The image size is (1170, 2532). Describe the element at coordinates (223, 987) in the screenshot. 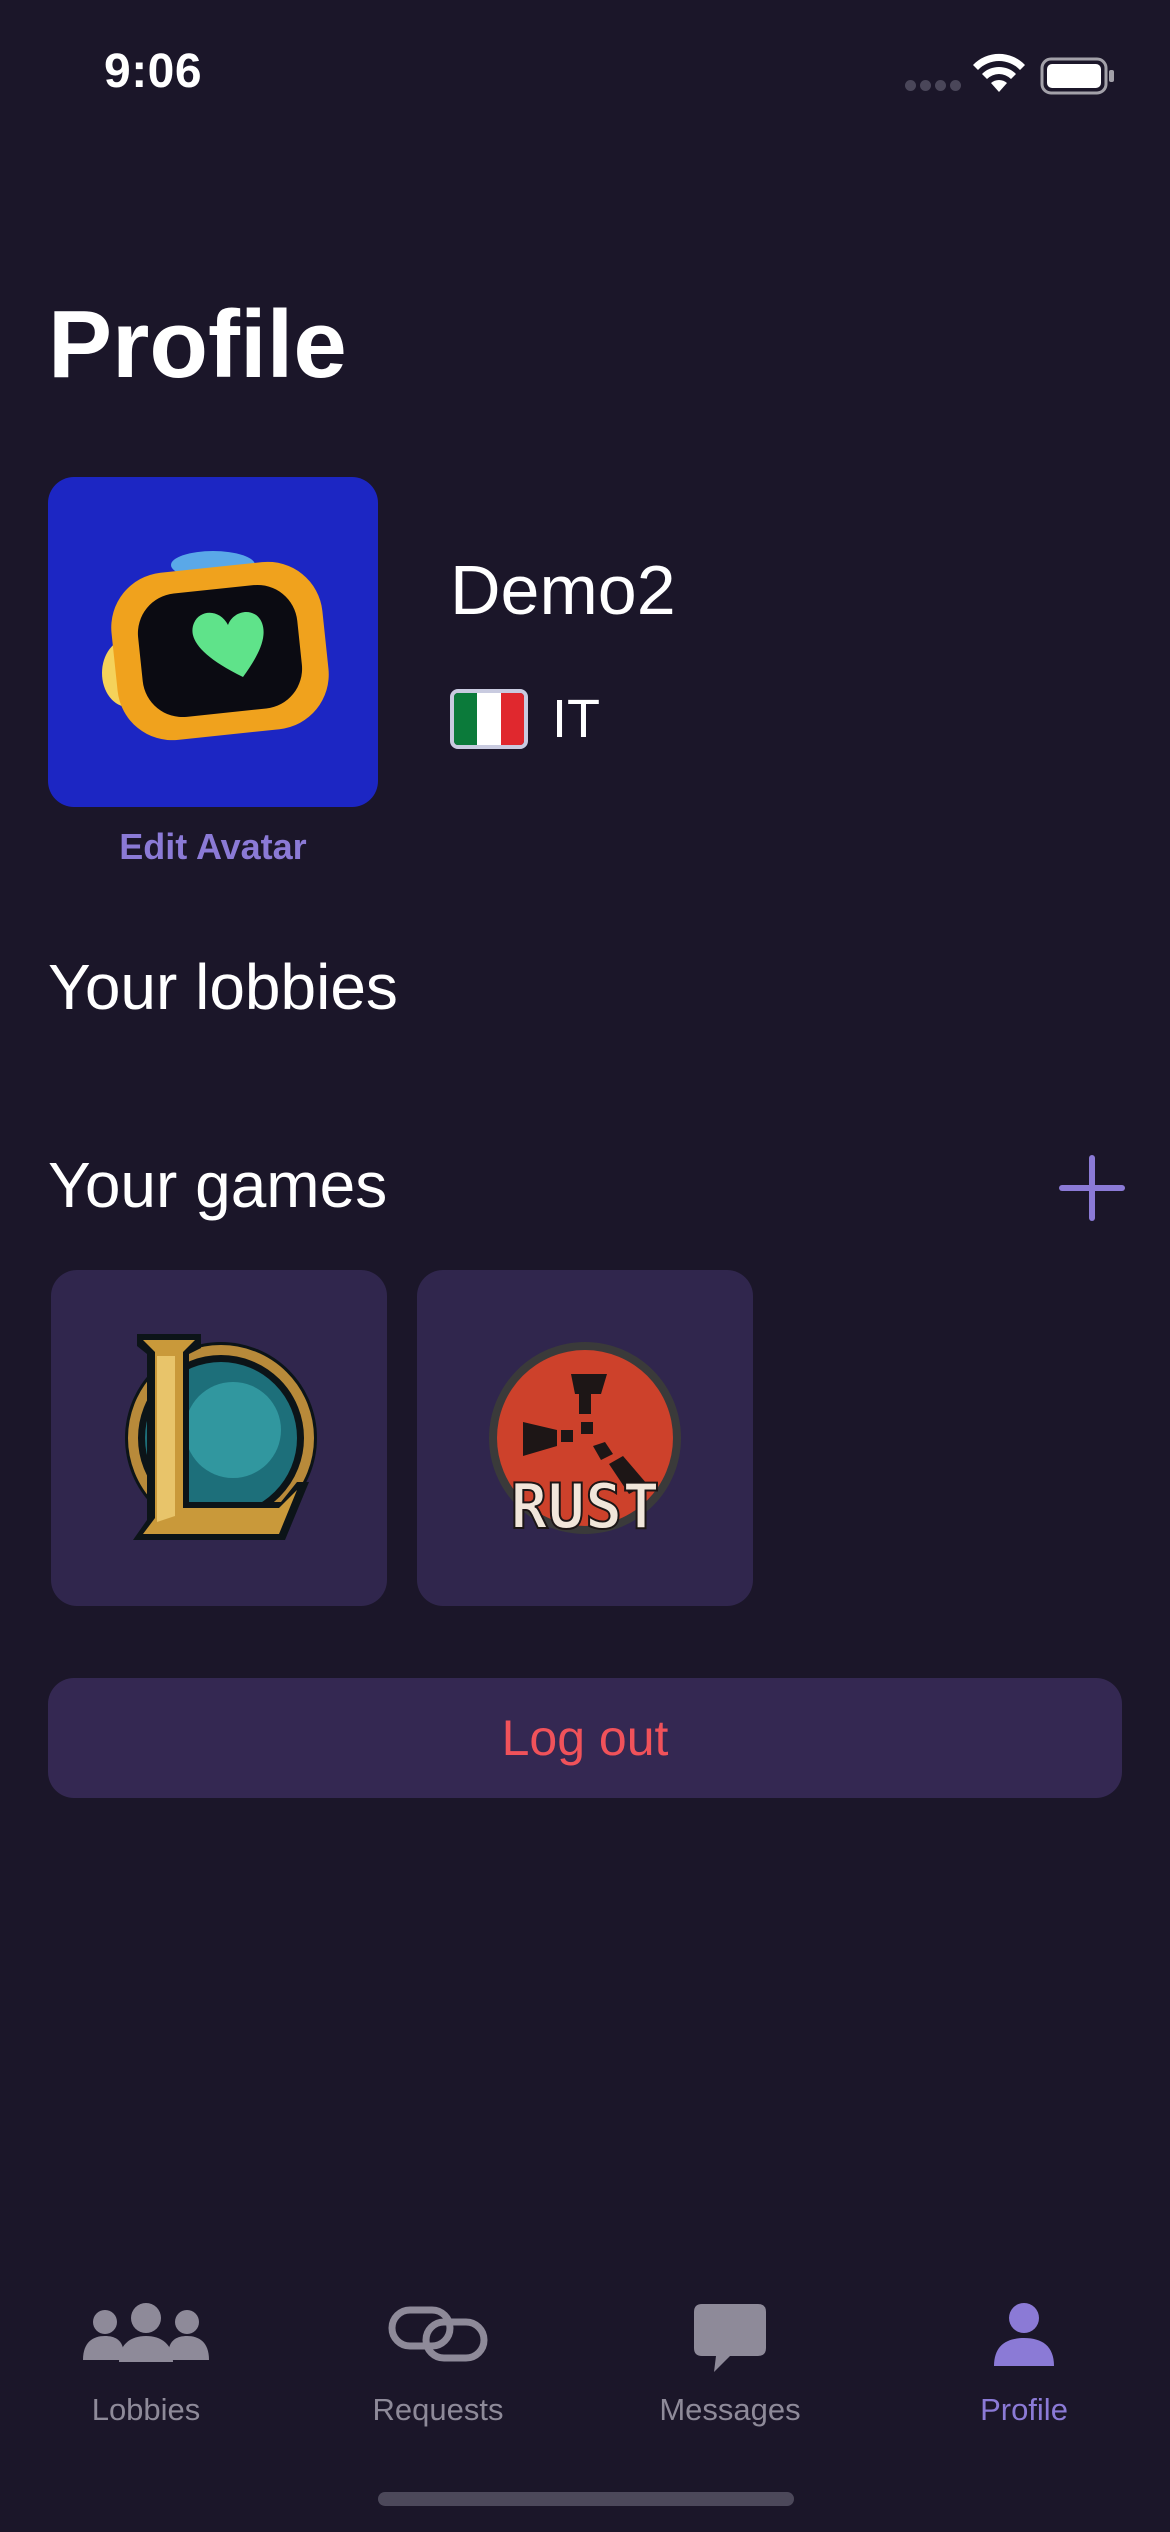

I see `lobbies-section-title: Your lobbies` at that location.